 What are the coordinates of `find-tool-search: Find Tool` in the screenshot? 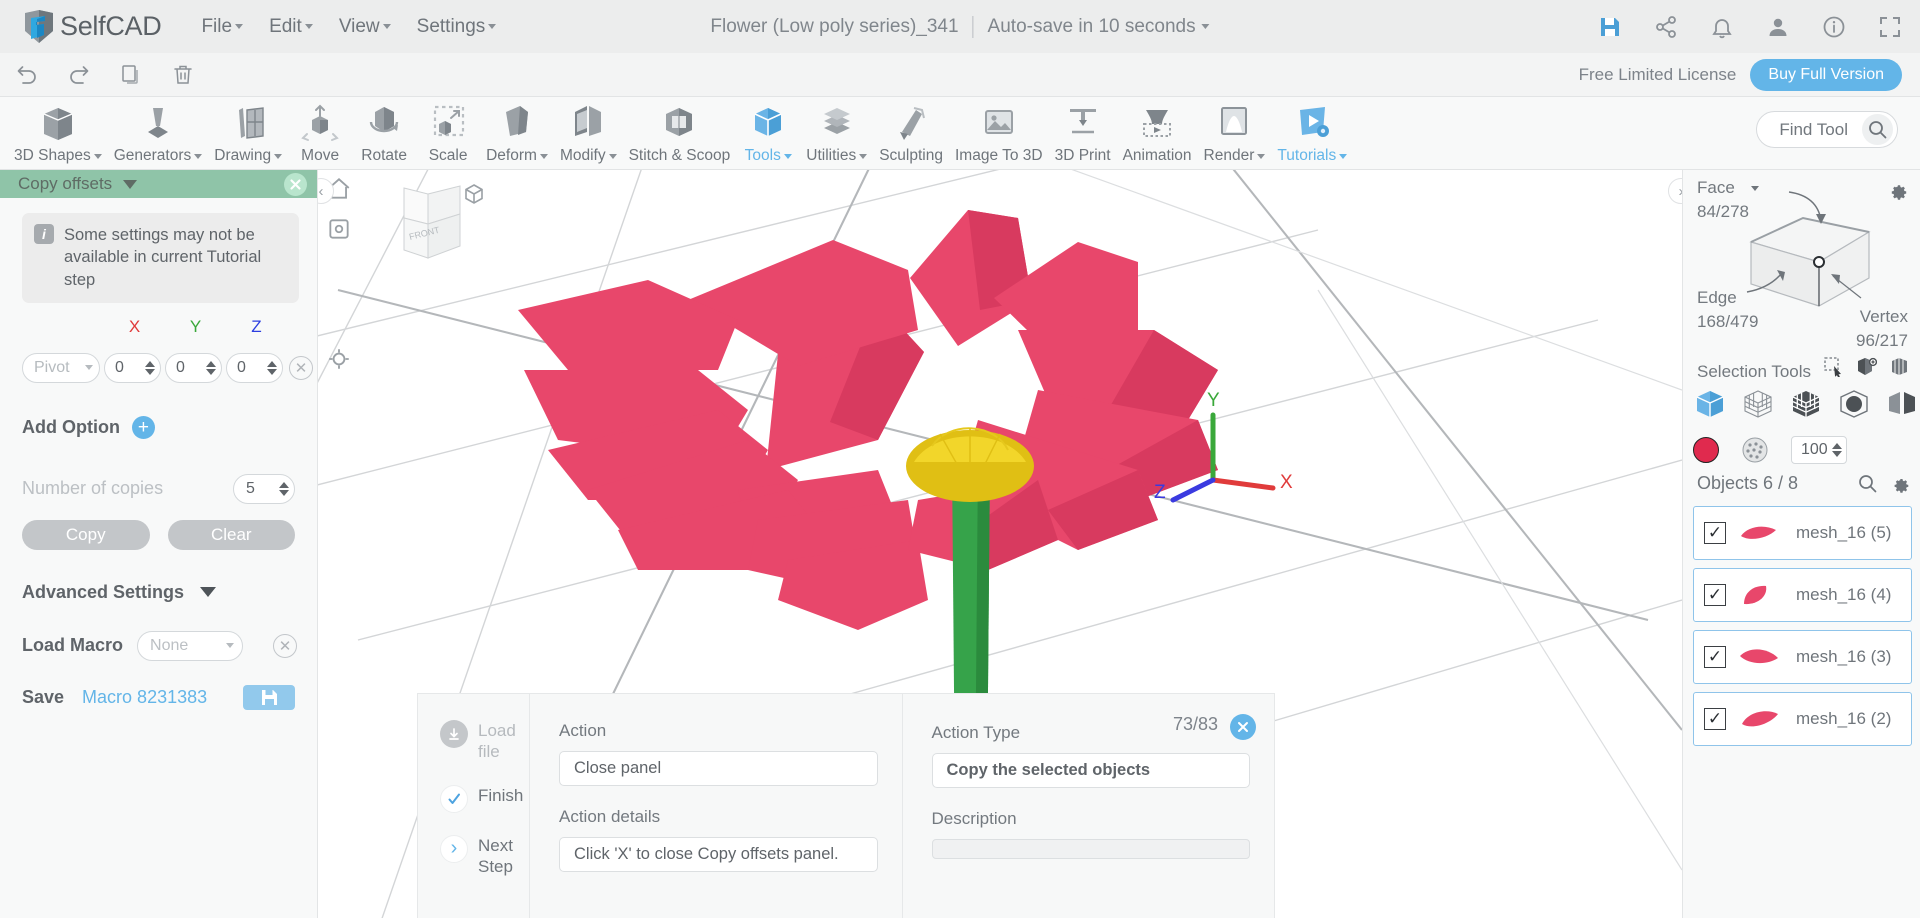 It's located at (1827, 129).